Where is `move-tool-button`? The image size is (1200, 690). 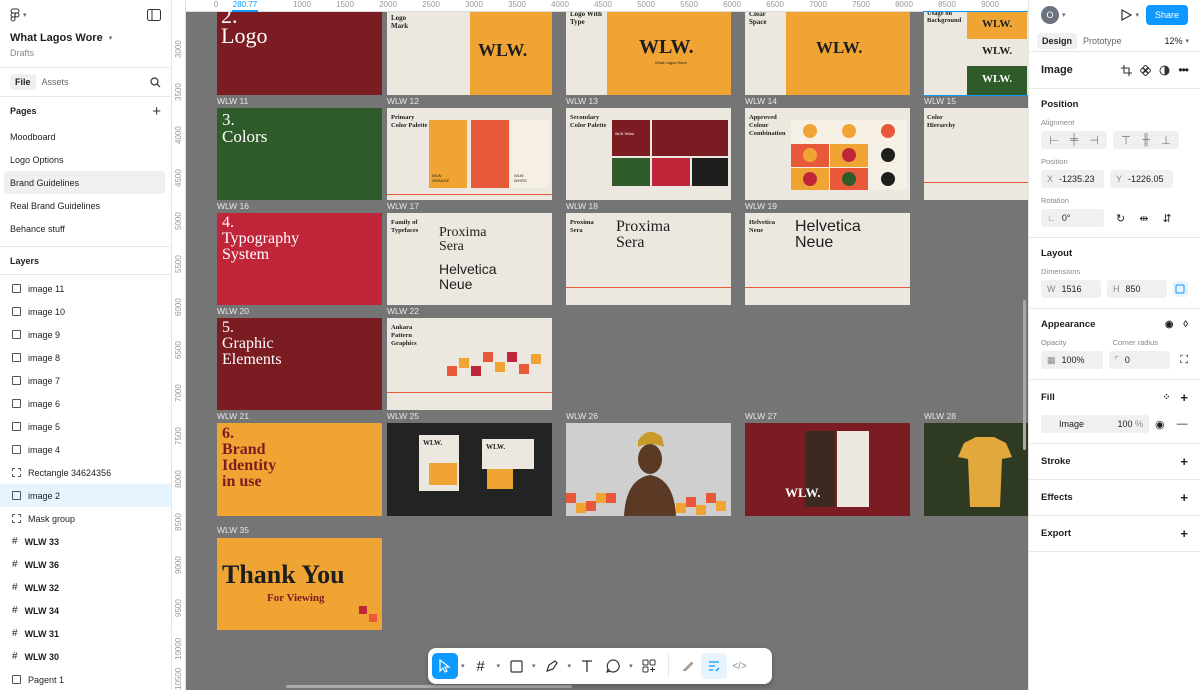 move-tool-button is located at coordinates (445, 666).